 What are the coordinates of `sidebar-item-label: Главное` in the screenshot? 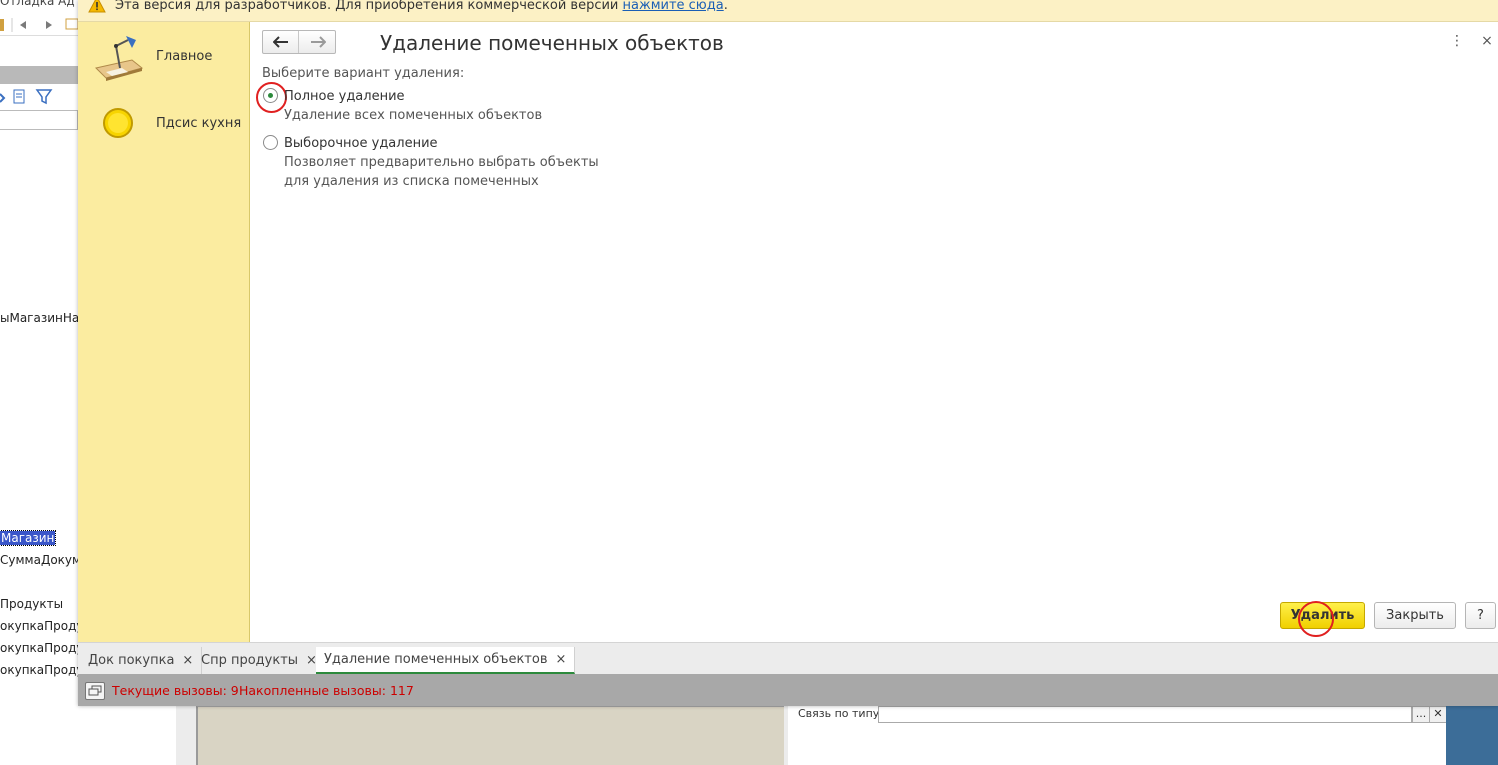 It's located at (184, 56).